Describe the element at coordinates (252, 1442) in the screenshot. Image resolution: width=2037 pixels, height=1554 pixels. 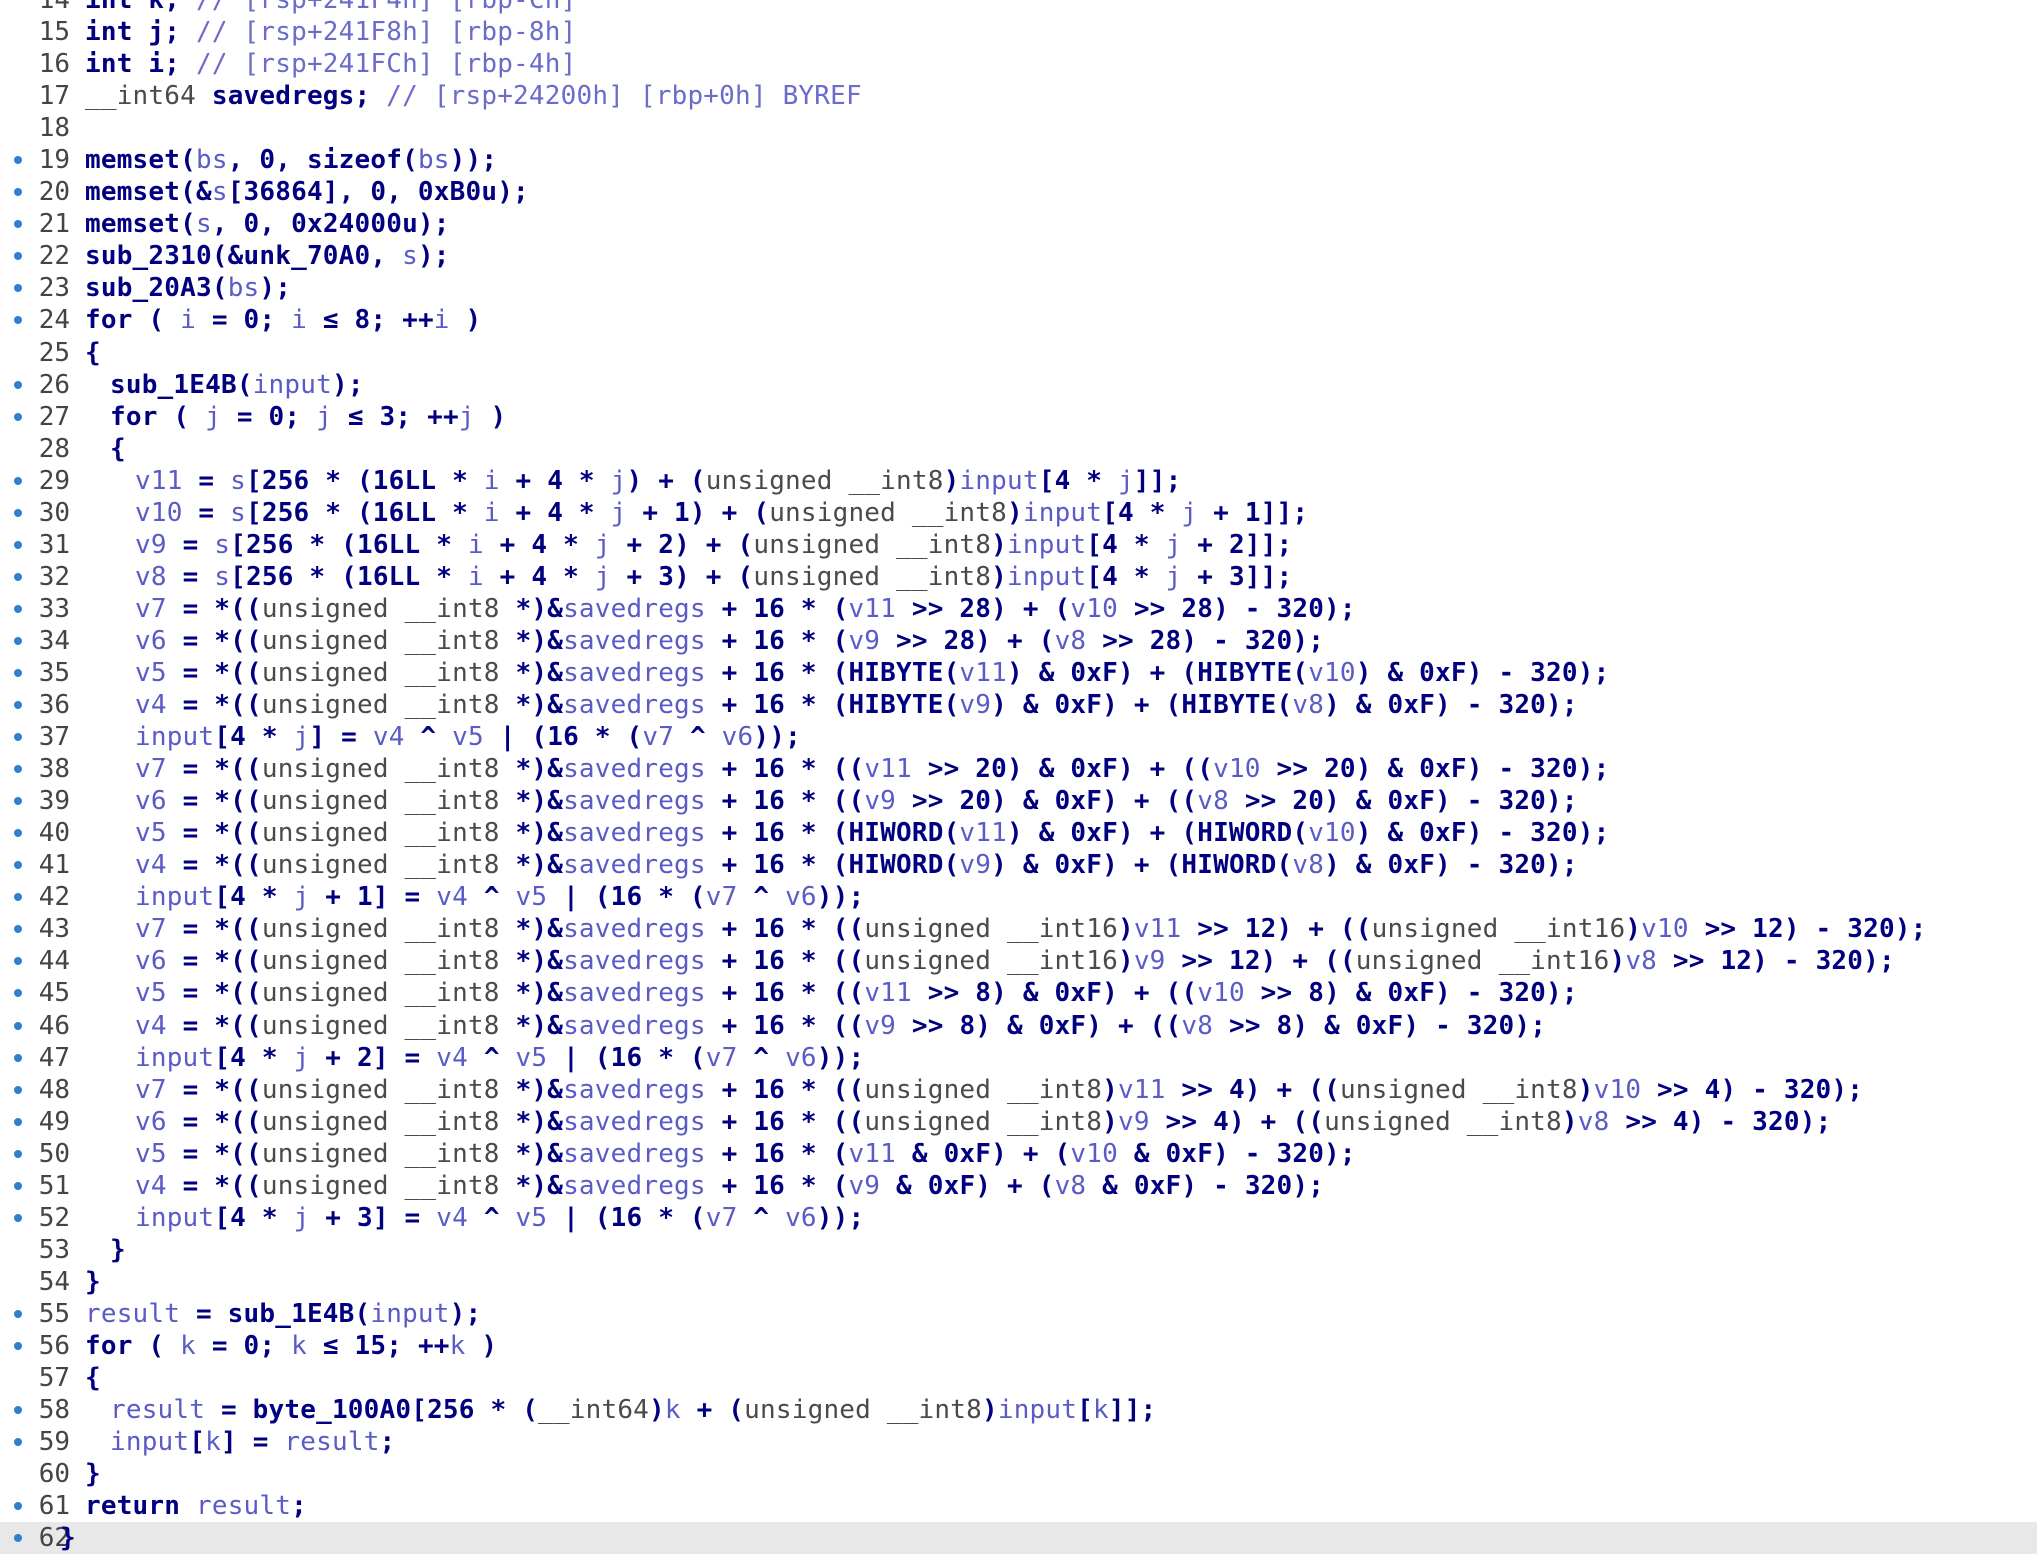
I see `code-text: input[k] = result;` at that location.